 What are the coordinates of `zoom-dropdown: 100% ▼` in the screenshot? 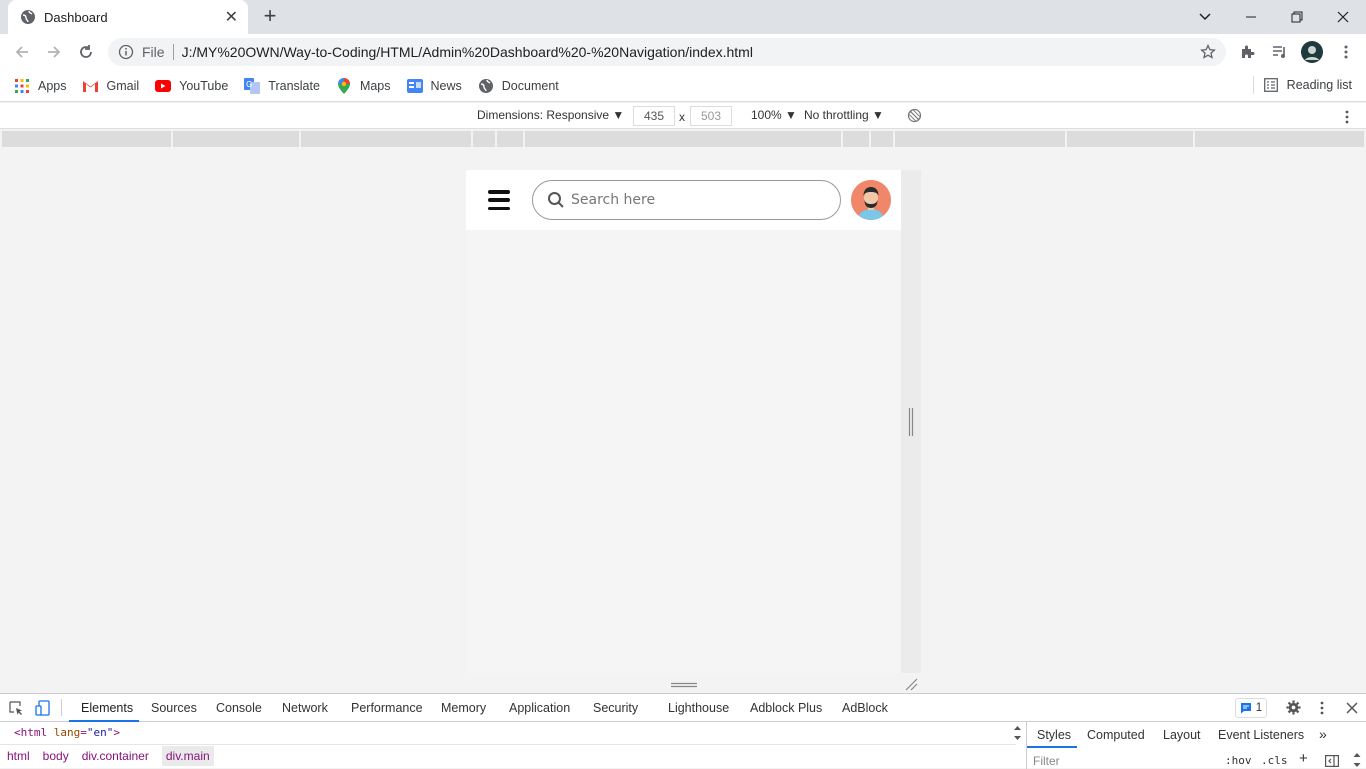 It's located at (774, 115).